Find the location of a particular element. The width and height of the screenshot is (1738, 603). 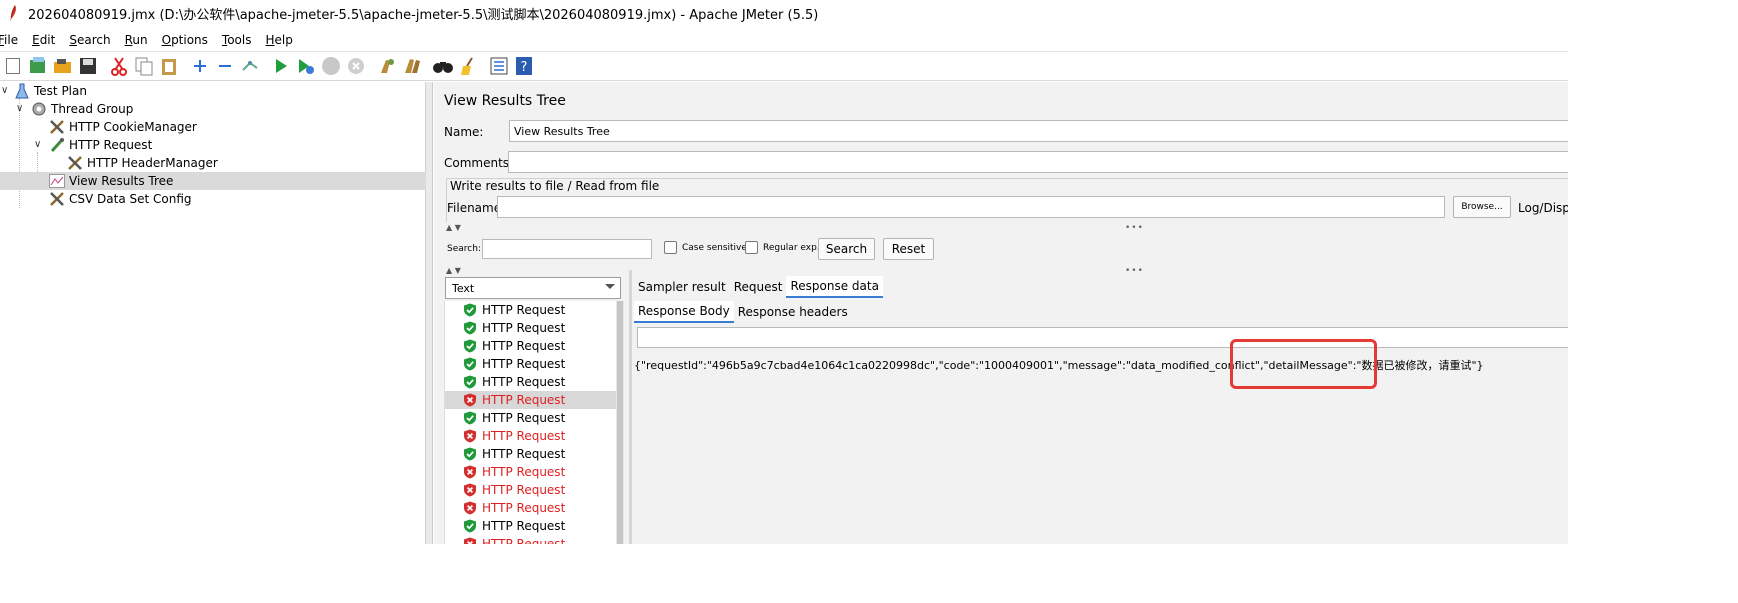

scrollbar-thumb is located at coordinates (620, 422).